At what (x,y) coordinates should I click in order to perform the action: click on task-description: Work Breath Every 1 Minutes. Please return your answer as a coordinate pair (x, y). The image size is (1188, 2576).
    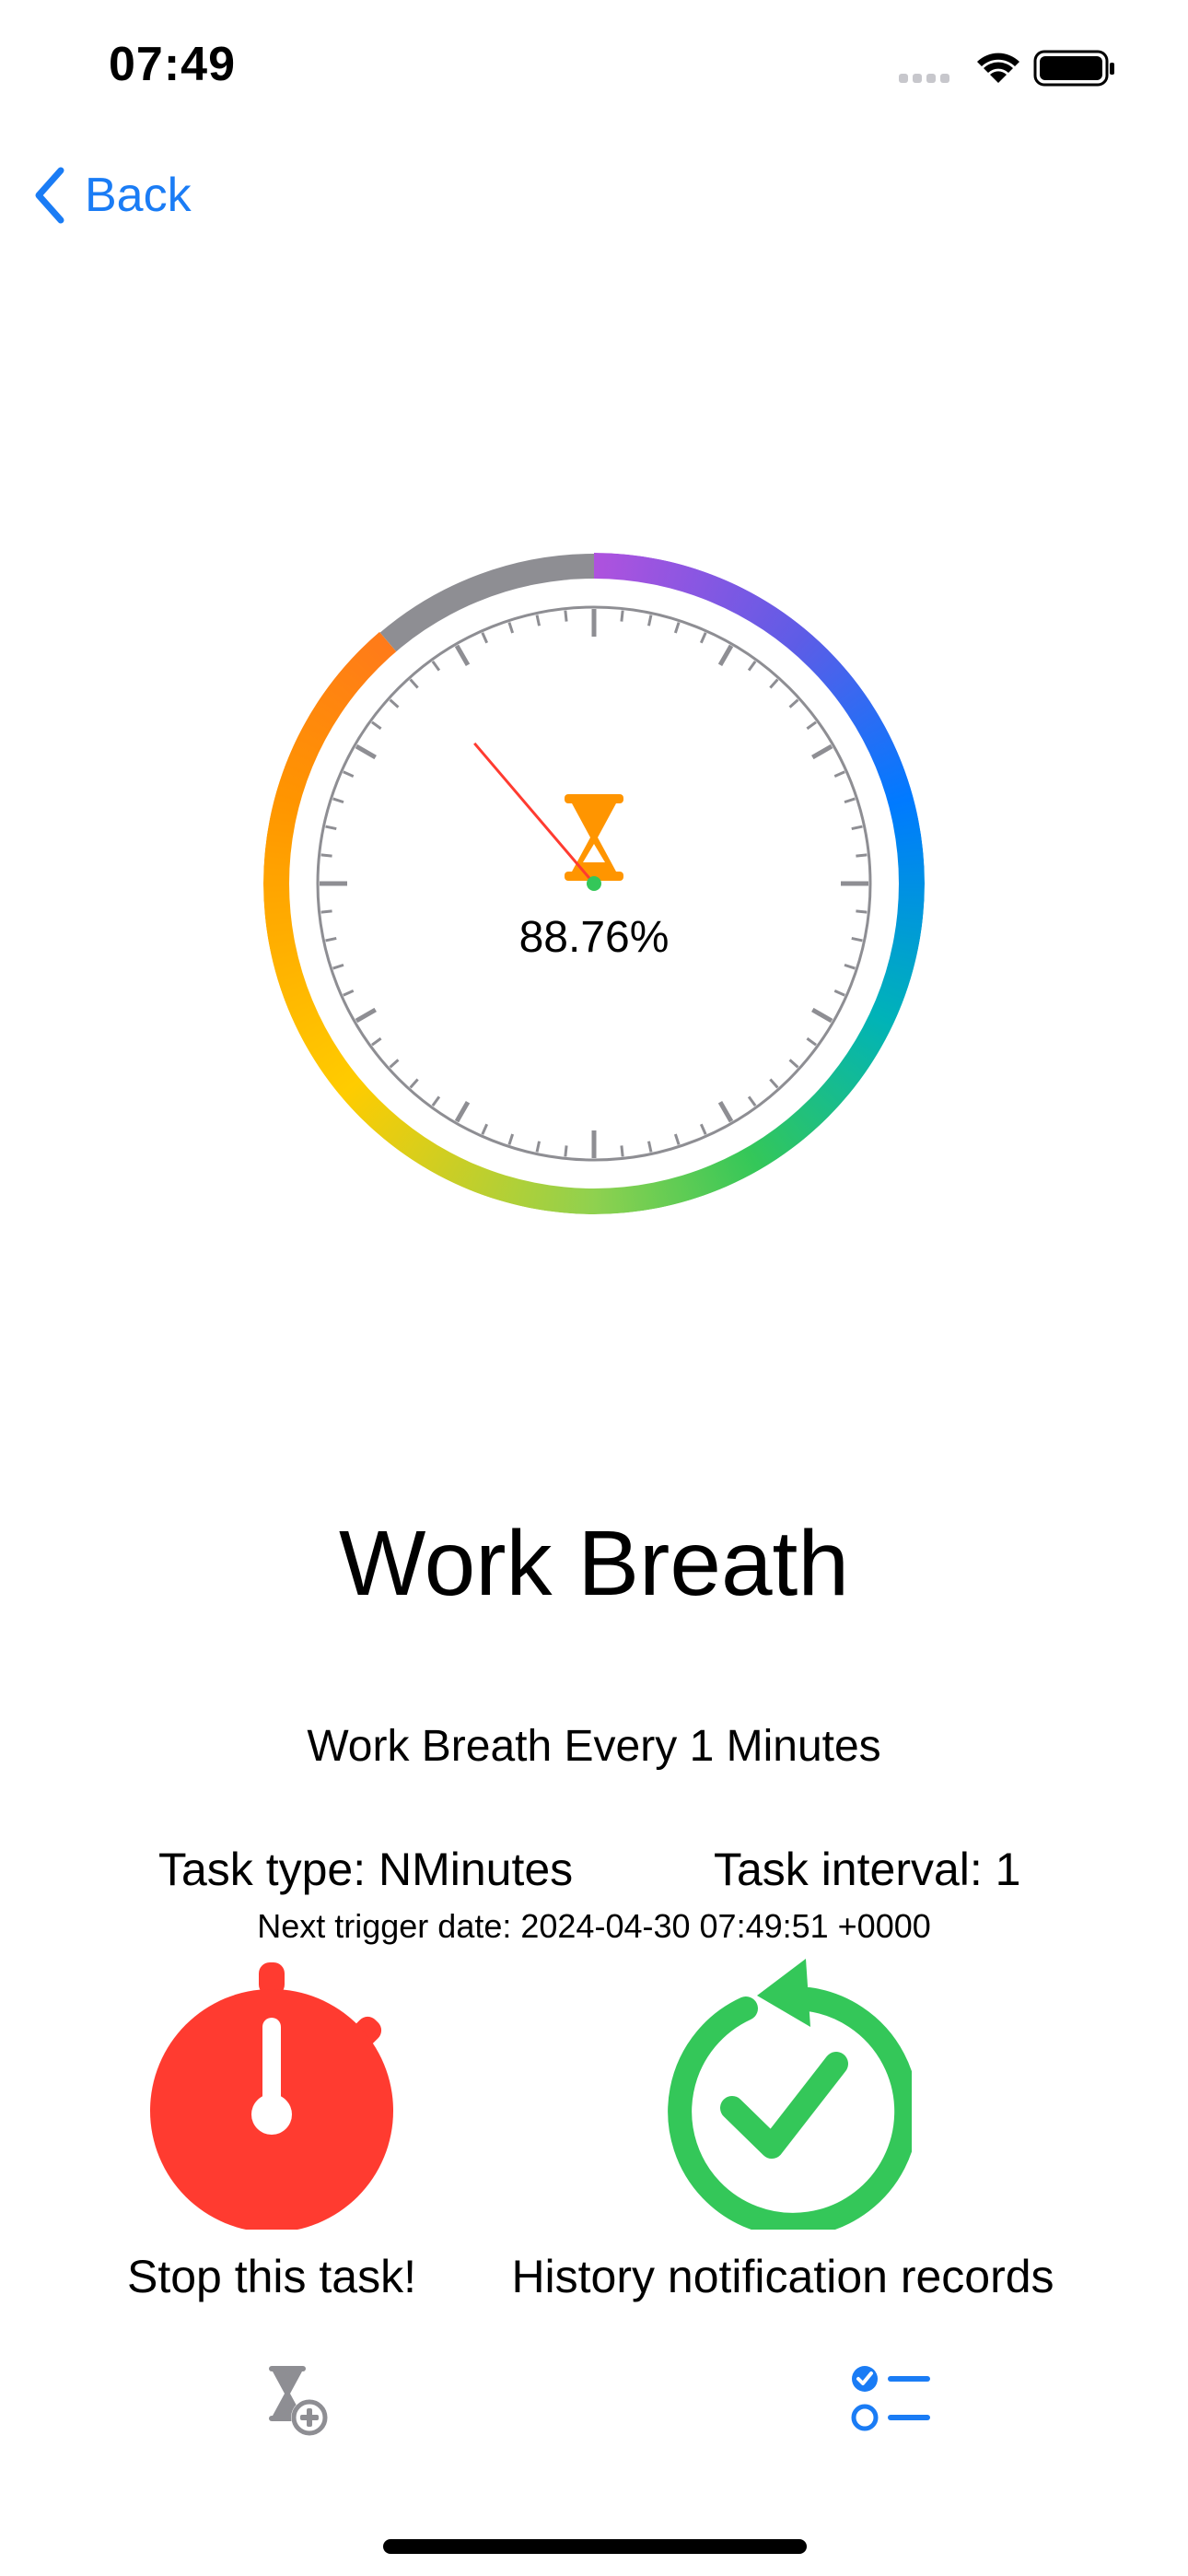
    Looking at the image, I should click on (594, 1746).